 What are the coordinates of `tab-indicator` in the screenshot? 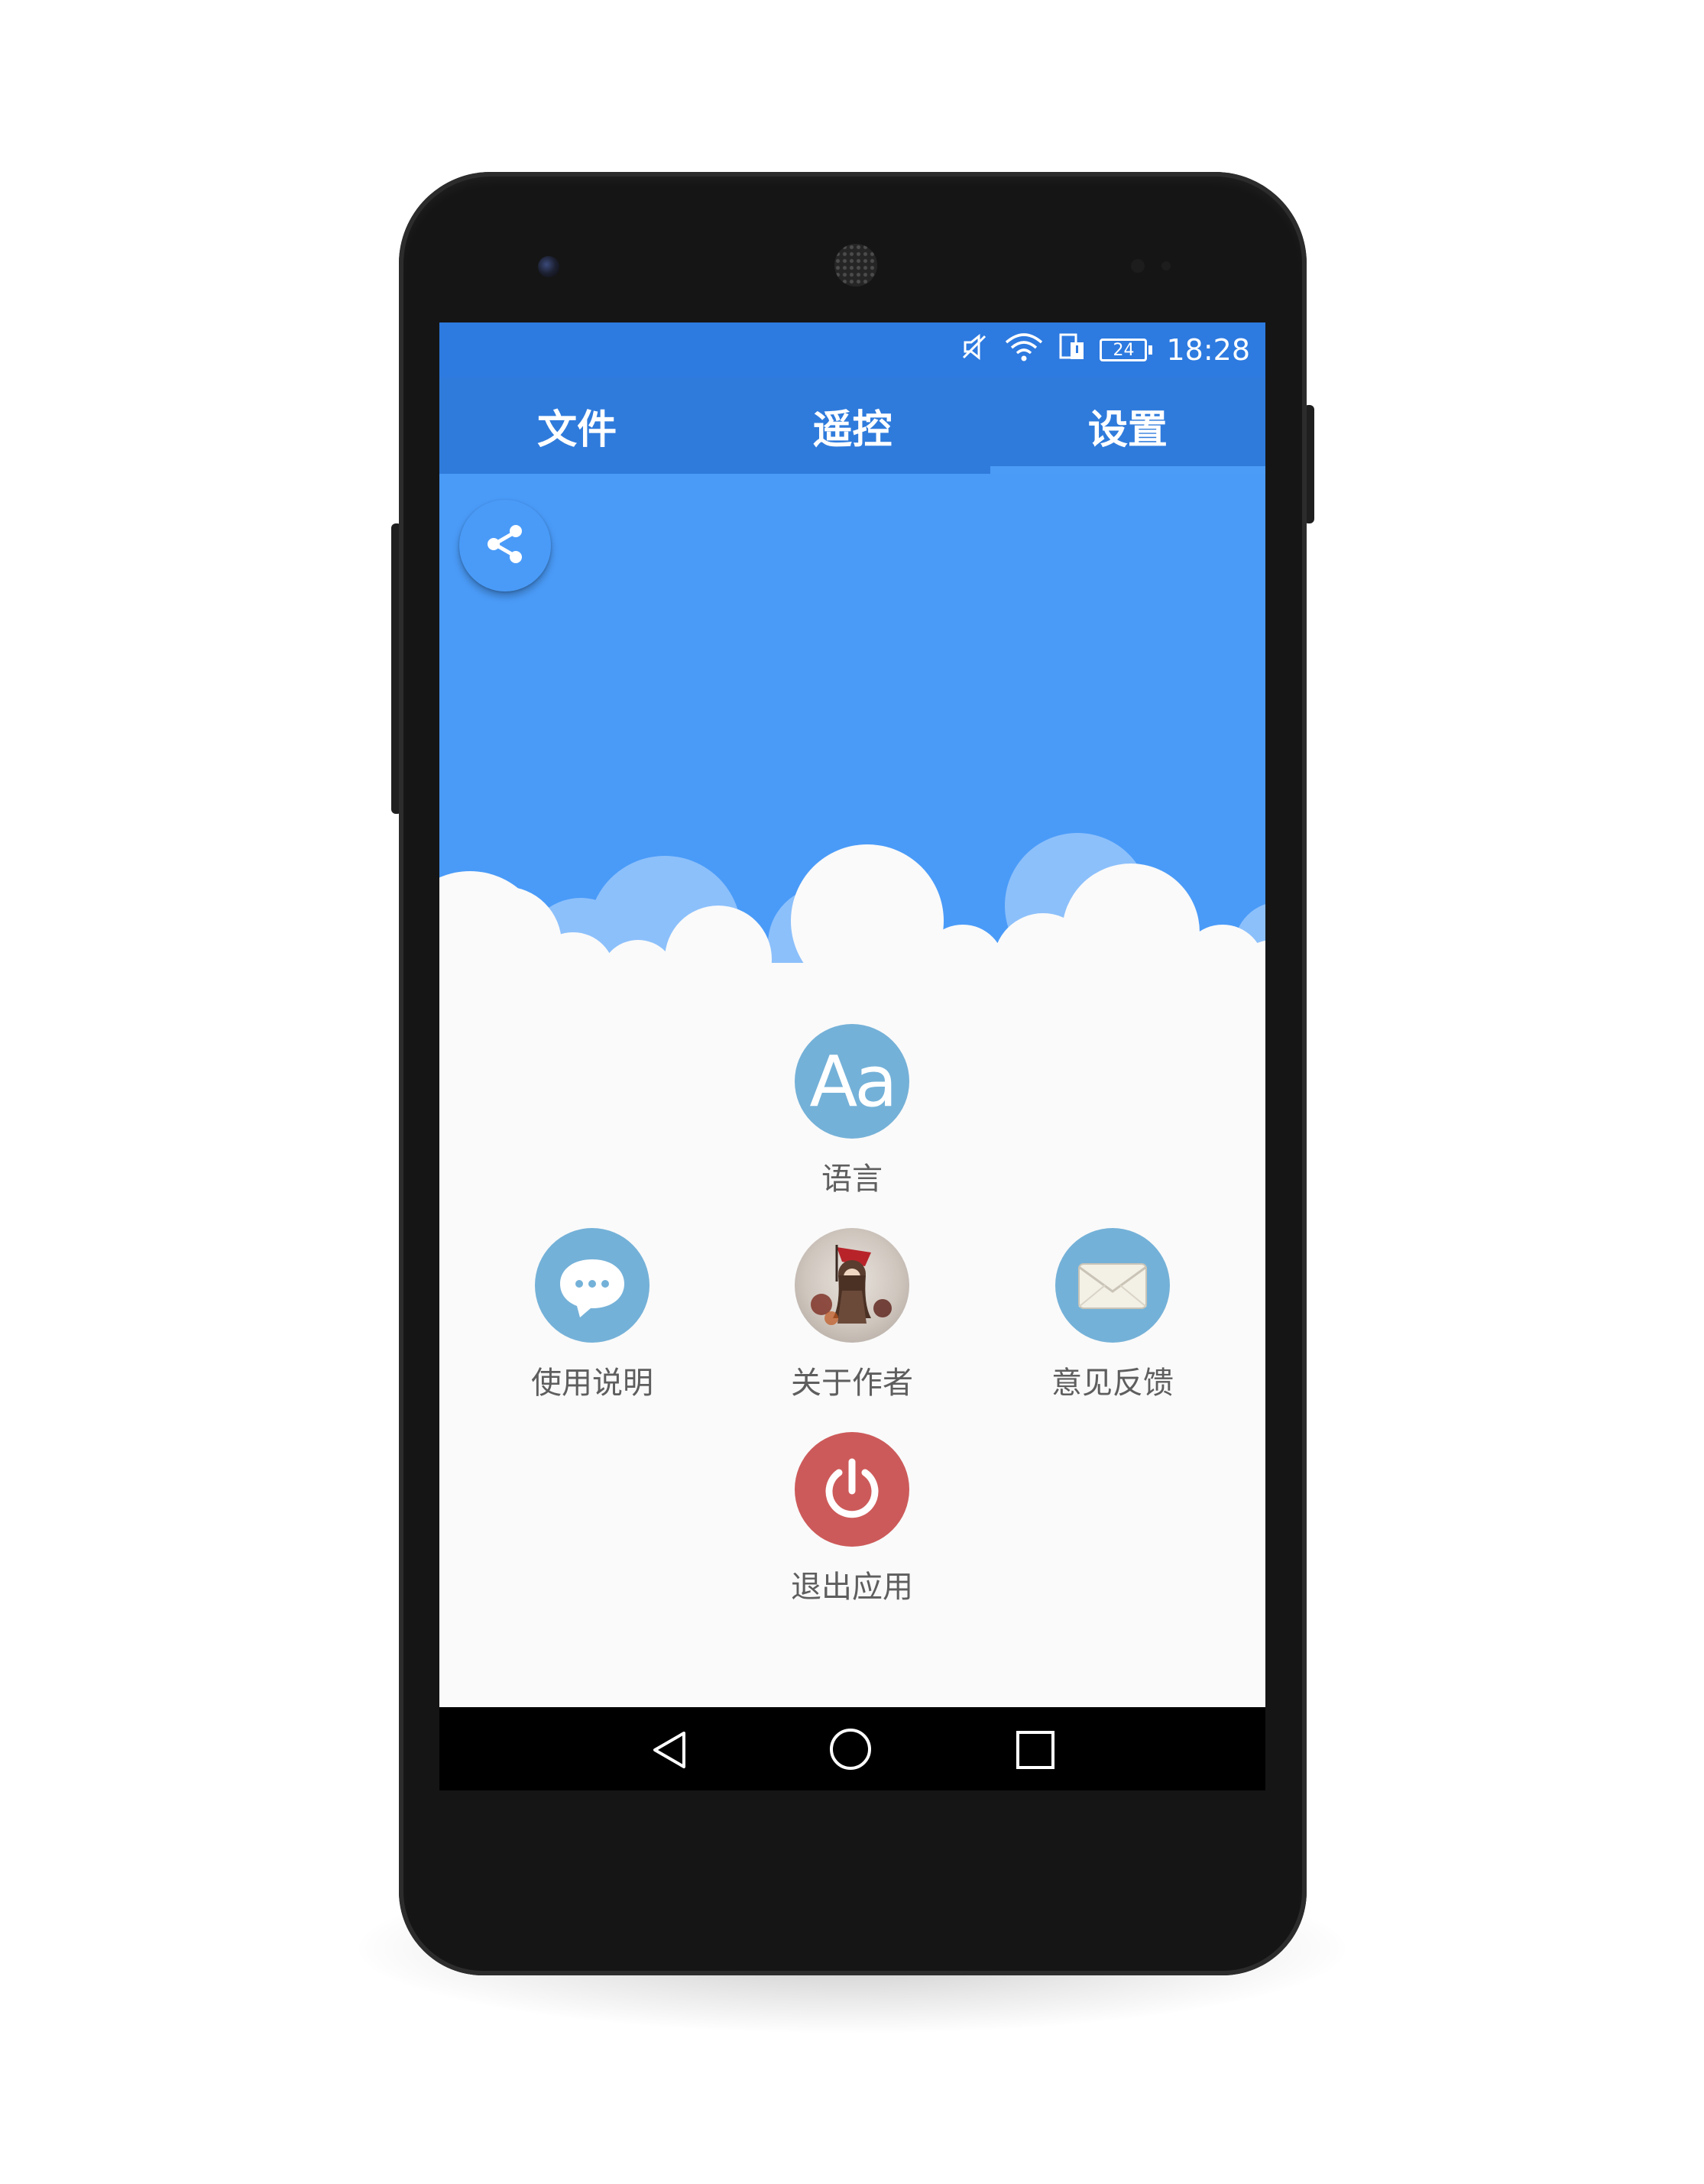 It's located at (1127, 470).